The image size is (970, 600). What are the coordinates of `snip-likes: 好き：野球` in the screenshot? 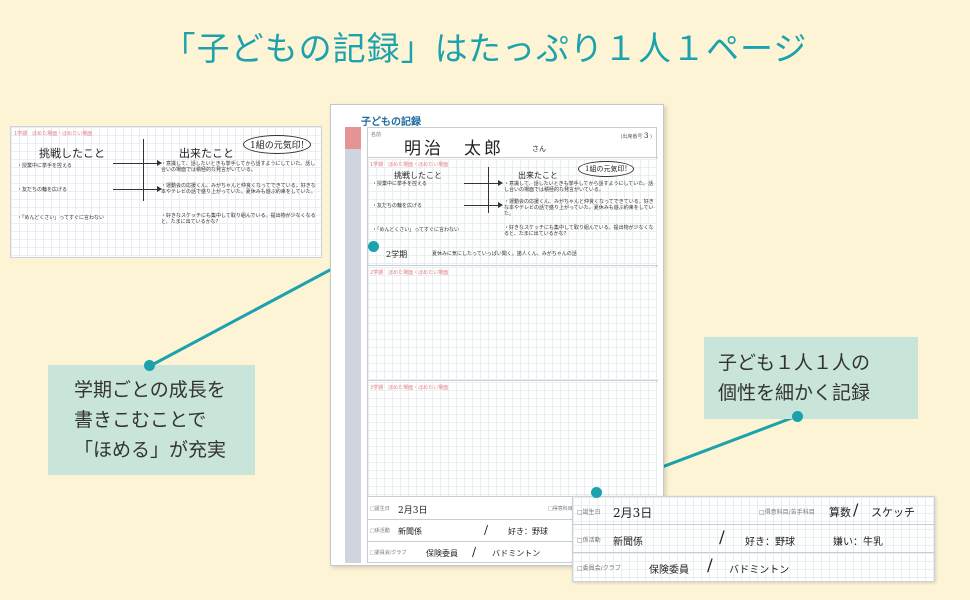 It's located at (770, 542).